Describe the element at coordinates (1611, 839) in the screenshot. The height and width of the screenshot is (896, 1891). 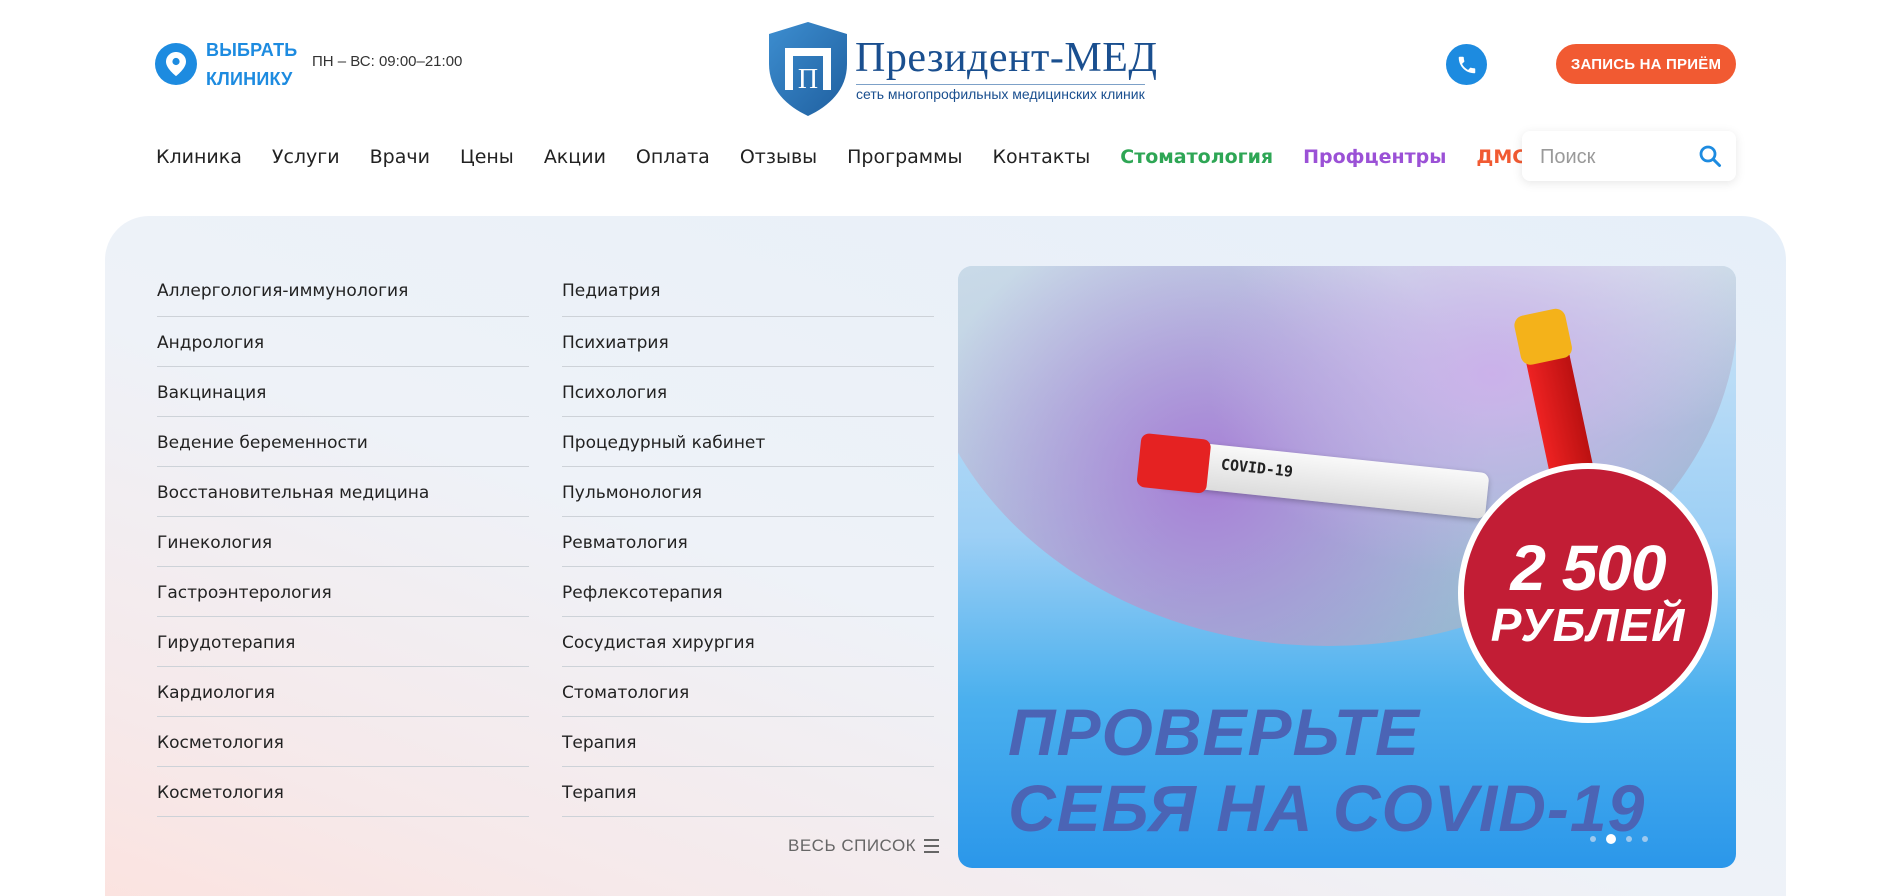
I see `slider-dot-active` at that location.